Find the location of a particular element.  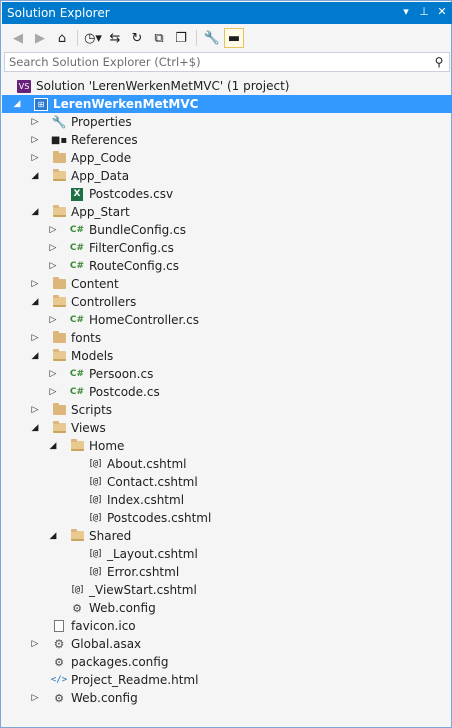

tree-item: ⚙ Web.config is located at coordinates (227, 608).